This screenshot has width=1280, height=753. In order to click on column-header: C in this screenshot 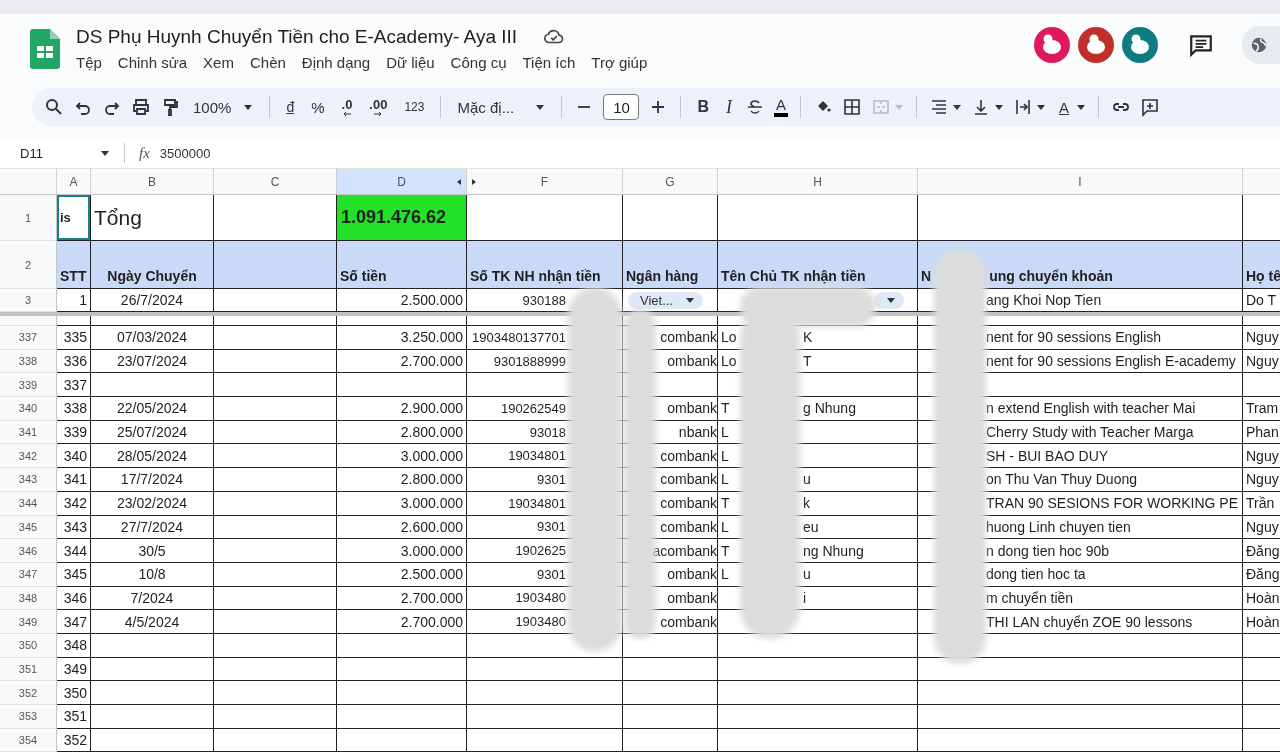, I will do `click(275, 182)`.